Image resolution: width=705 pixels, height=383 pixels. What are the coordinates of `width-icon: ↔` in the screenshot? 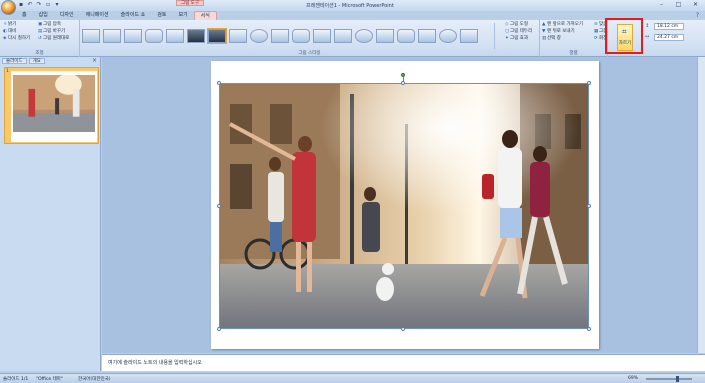 It's located at (647, 37).